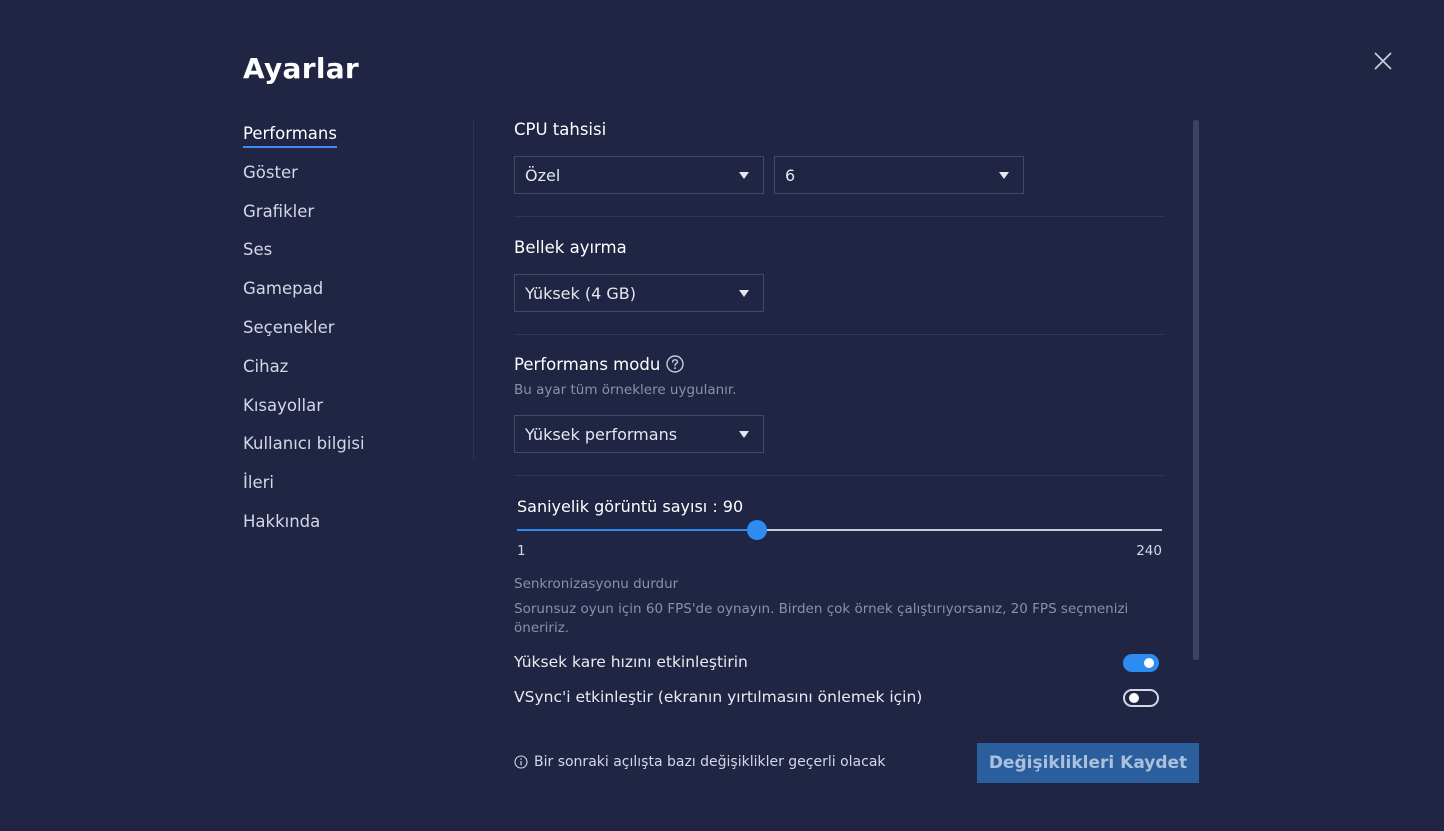 This screenshot has height=831, width=1444. Describe the element at coordinates (790, 175) in the screenshot. I see `cpu-cores-value: 6` at that location.